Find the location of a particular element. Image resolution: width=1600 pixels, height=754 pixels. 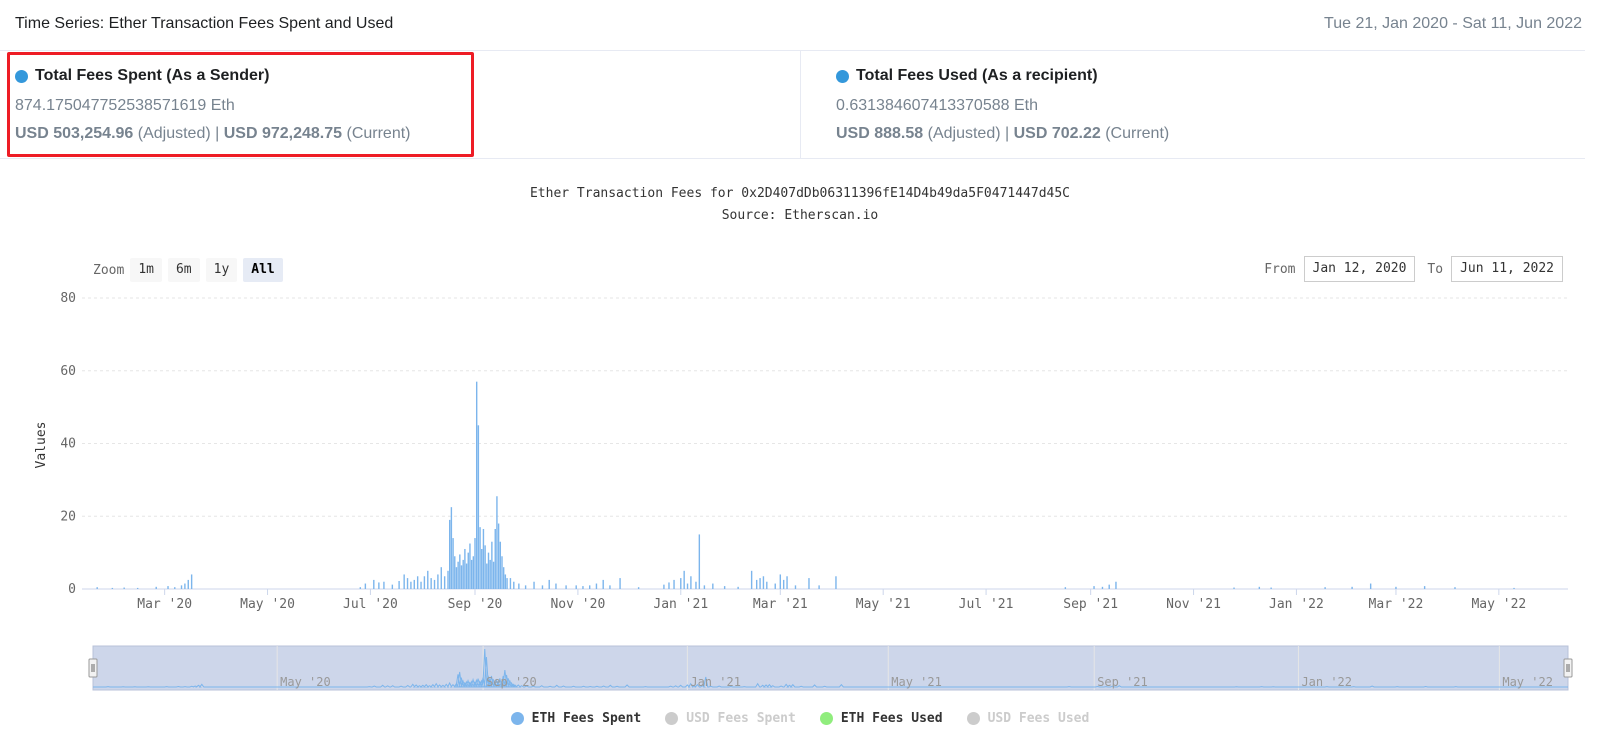

legend-eth-fees-used: ETH Fees Used is located at coordinates (881, 718).